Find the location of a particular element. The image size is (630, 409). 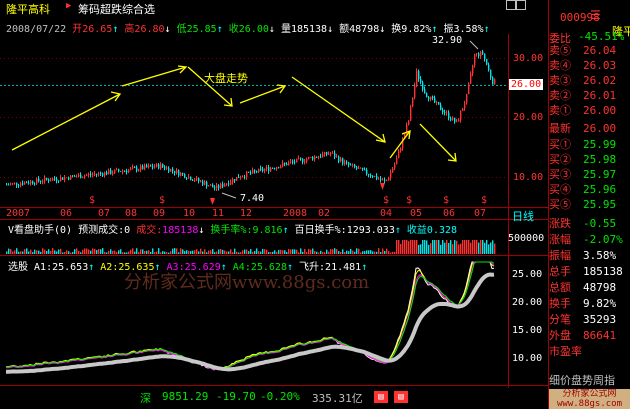

ask-row-3: 卖③ 26.02 is located at coordinates (589, 80).